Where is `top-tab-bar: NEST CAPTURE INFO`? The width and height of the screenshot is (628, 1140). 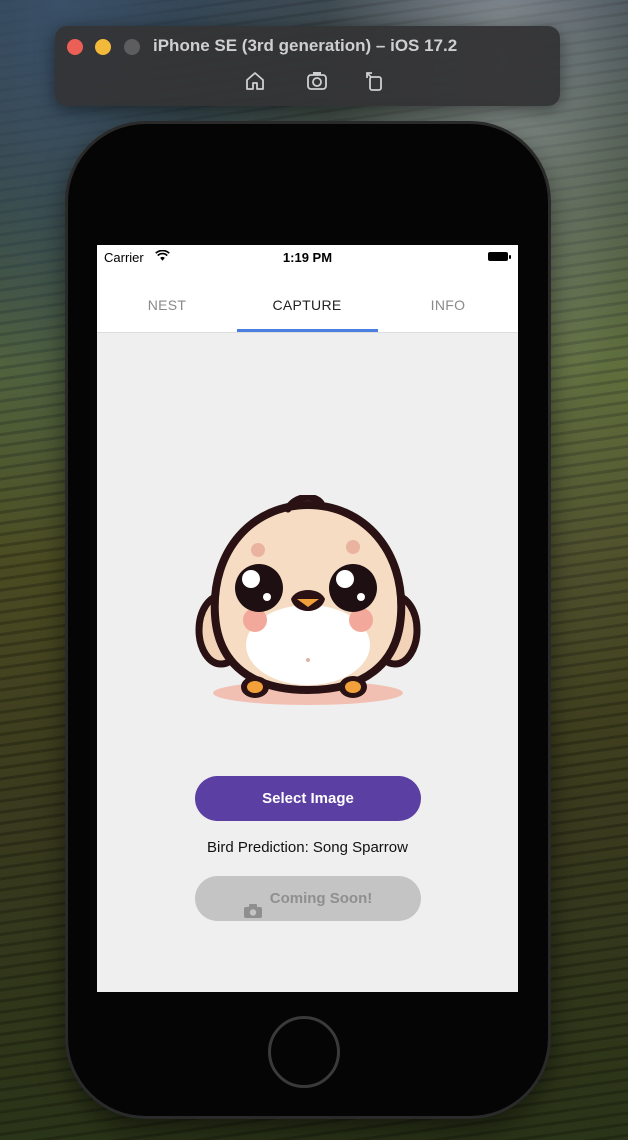 top-tab-bar: NEST CAPTURE INFO is located at coordinates (307, 305).